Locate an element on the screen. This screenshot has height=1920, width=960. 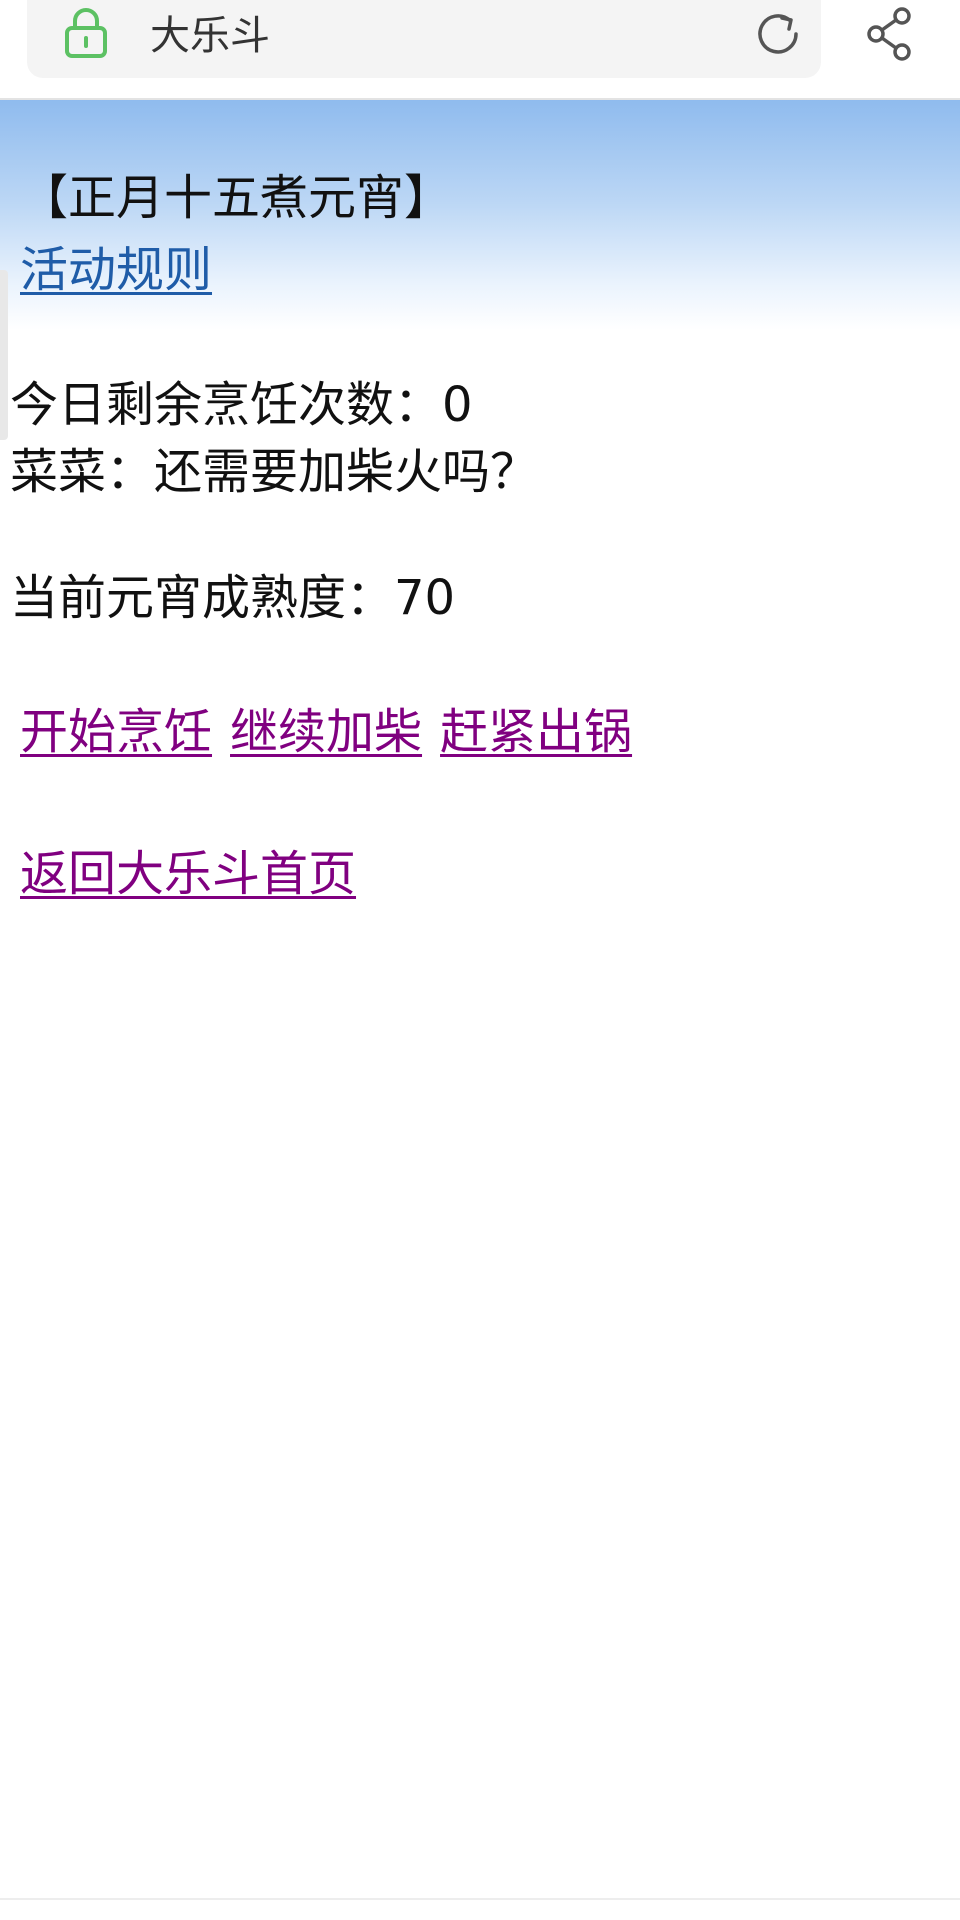
reload-icon is located at coordinates (778, 34).